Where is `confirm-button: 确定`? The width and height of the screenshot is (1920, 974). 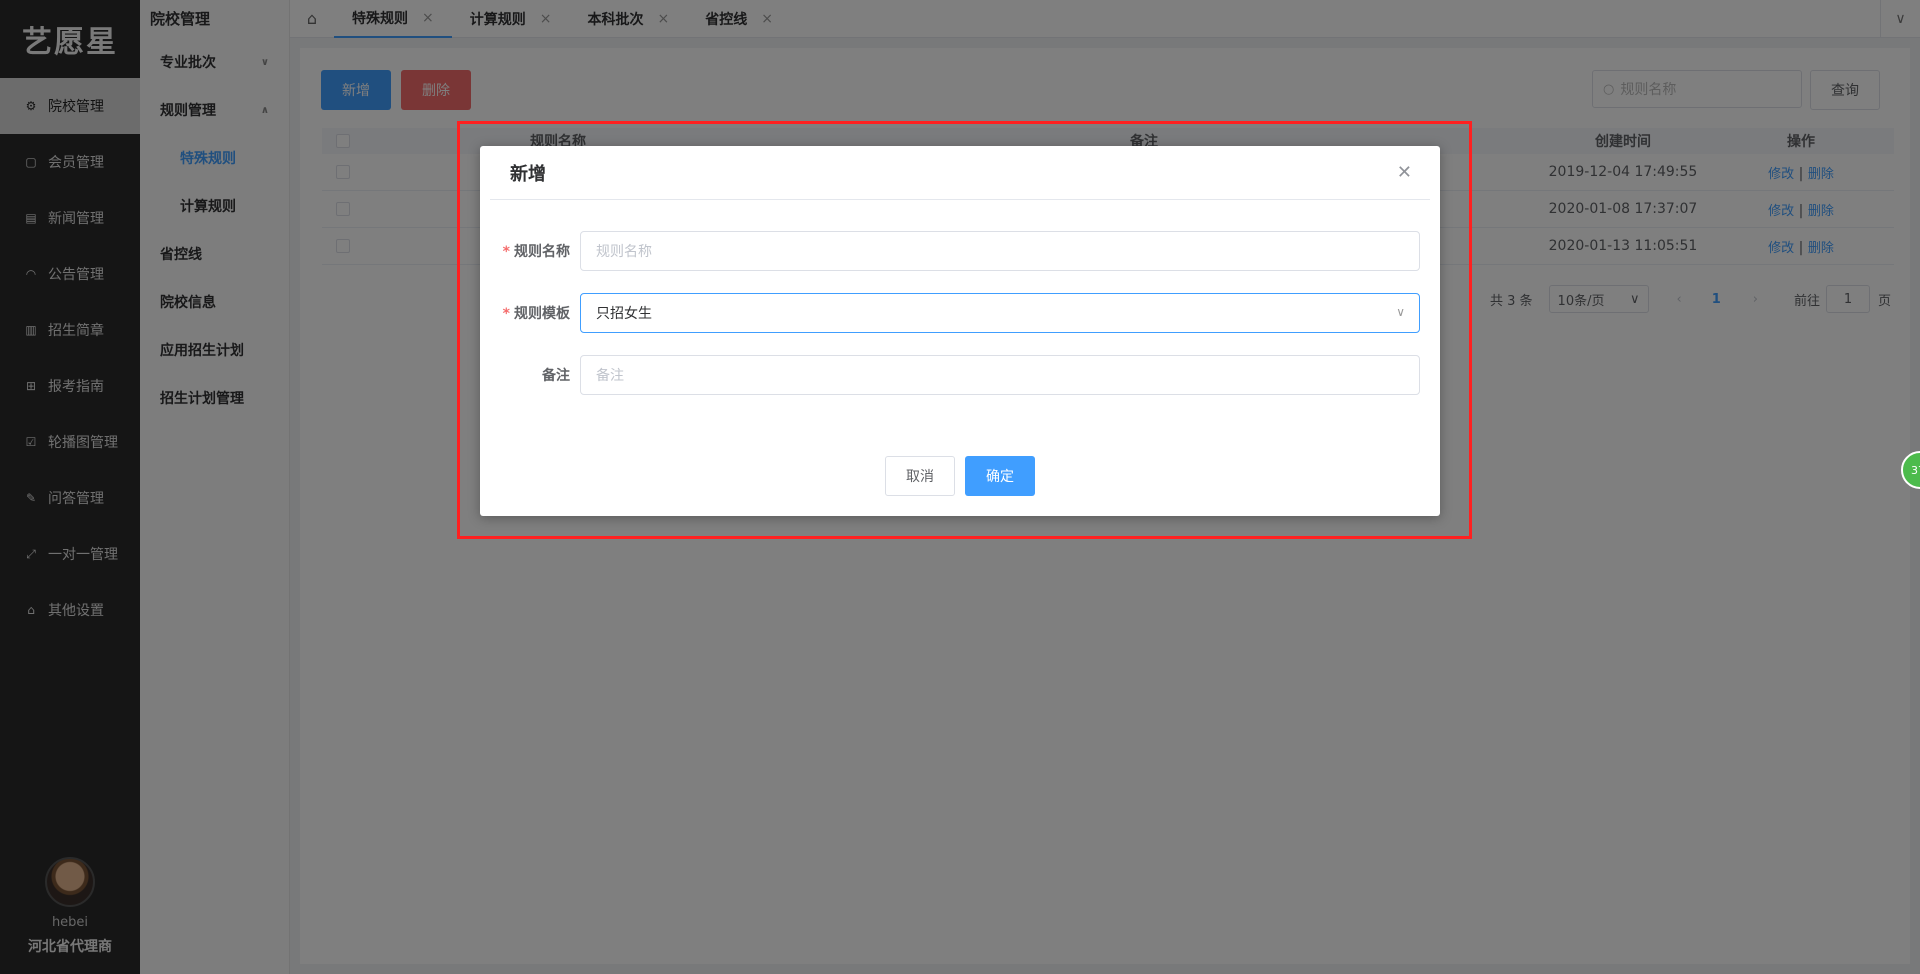 confirm-button: 确定 is located at coordinates (1000, 476).